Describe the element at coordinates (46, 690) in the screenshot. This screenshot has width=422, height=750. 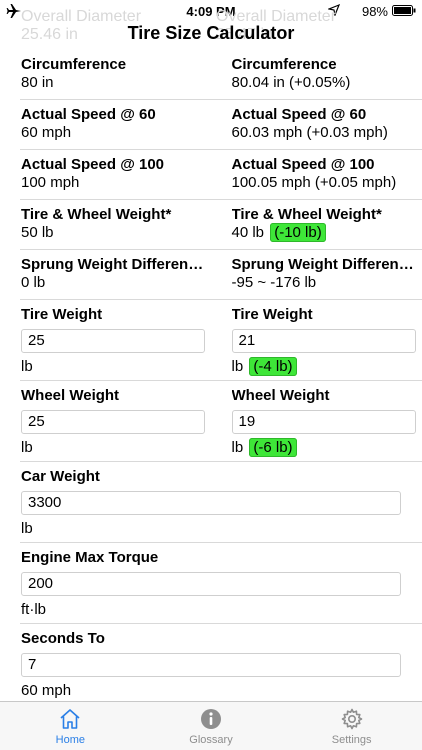
I see `seconds-to-unit: 60 mph` at that location.